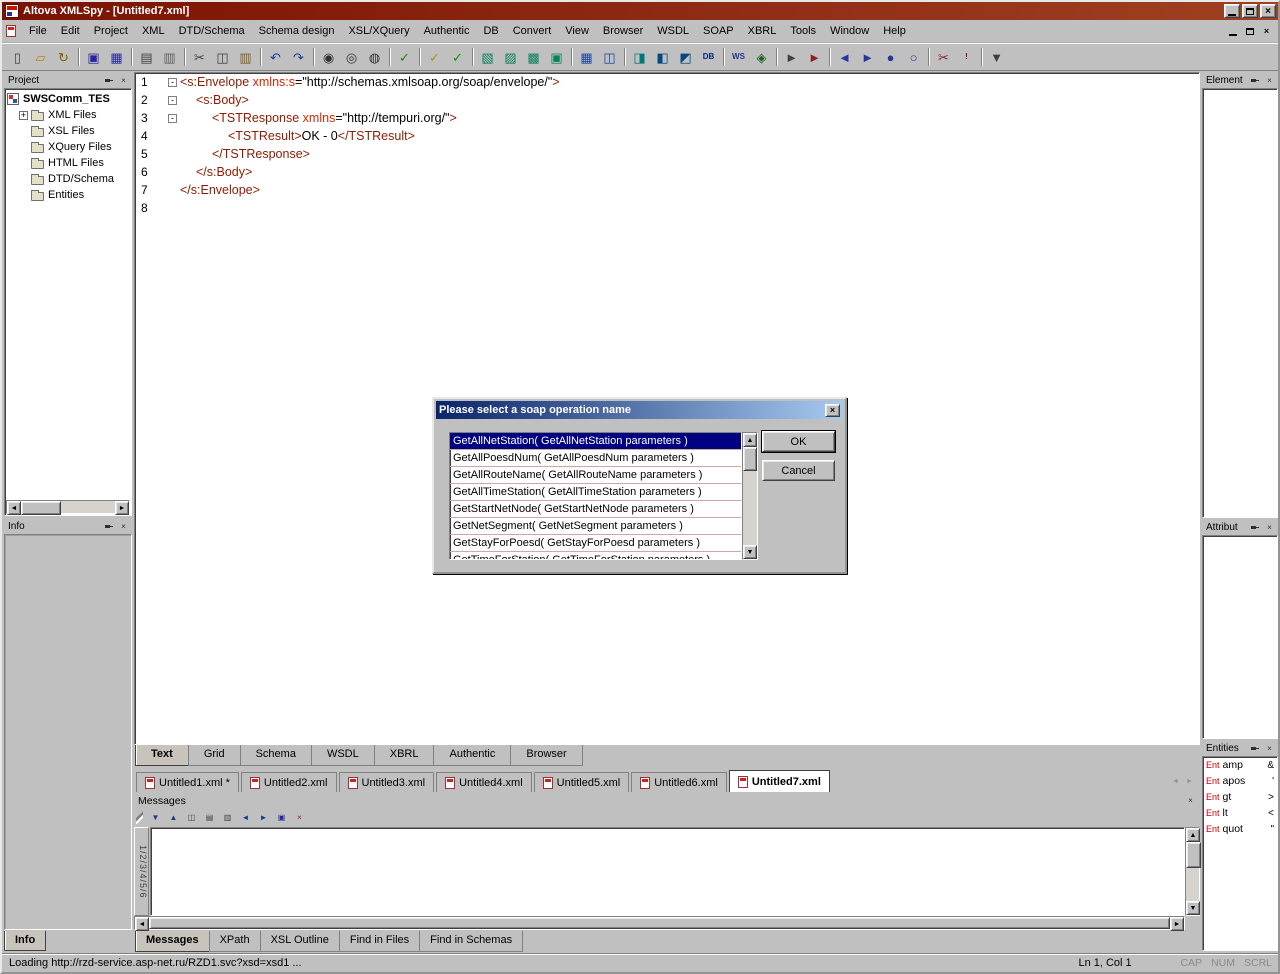  What do you see at coordinates (63, 57) in the screenshot?
I see `reload-file-button: ↻` at bounding box center [63, 57].